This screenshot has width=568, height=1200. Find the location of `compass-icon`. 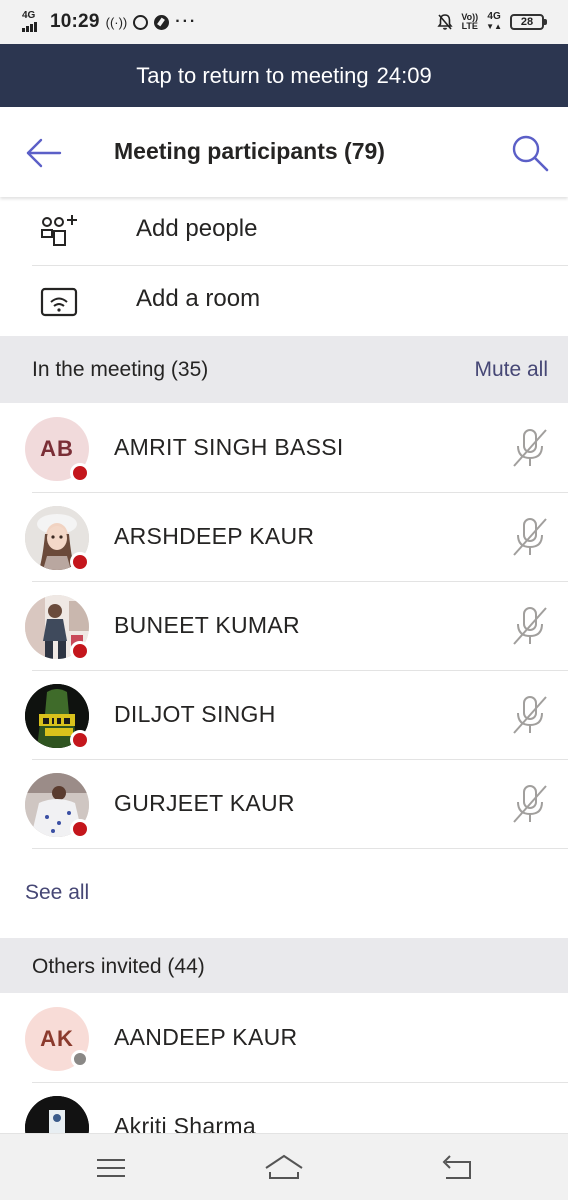

compass-icon is located at coordinates (162, 22).